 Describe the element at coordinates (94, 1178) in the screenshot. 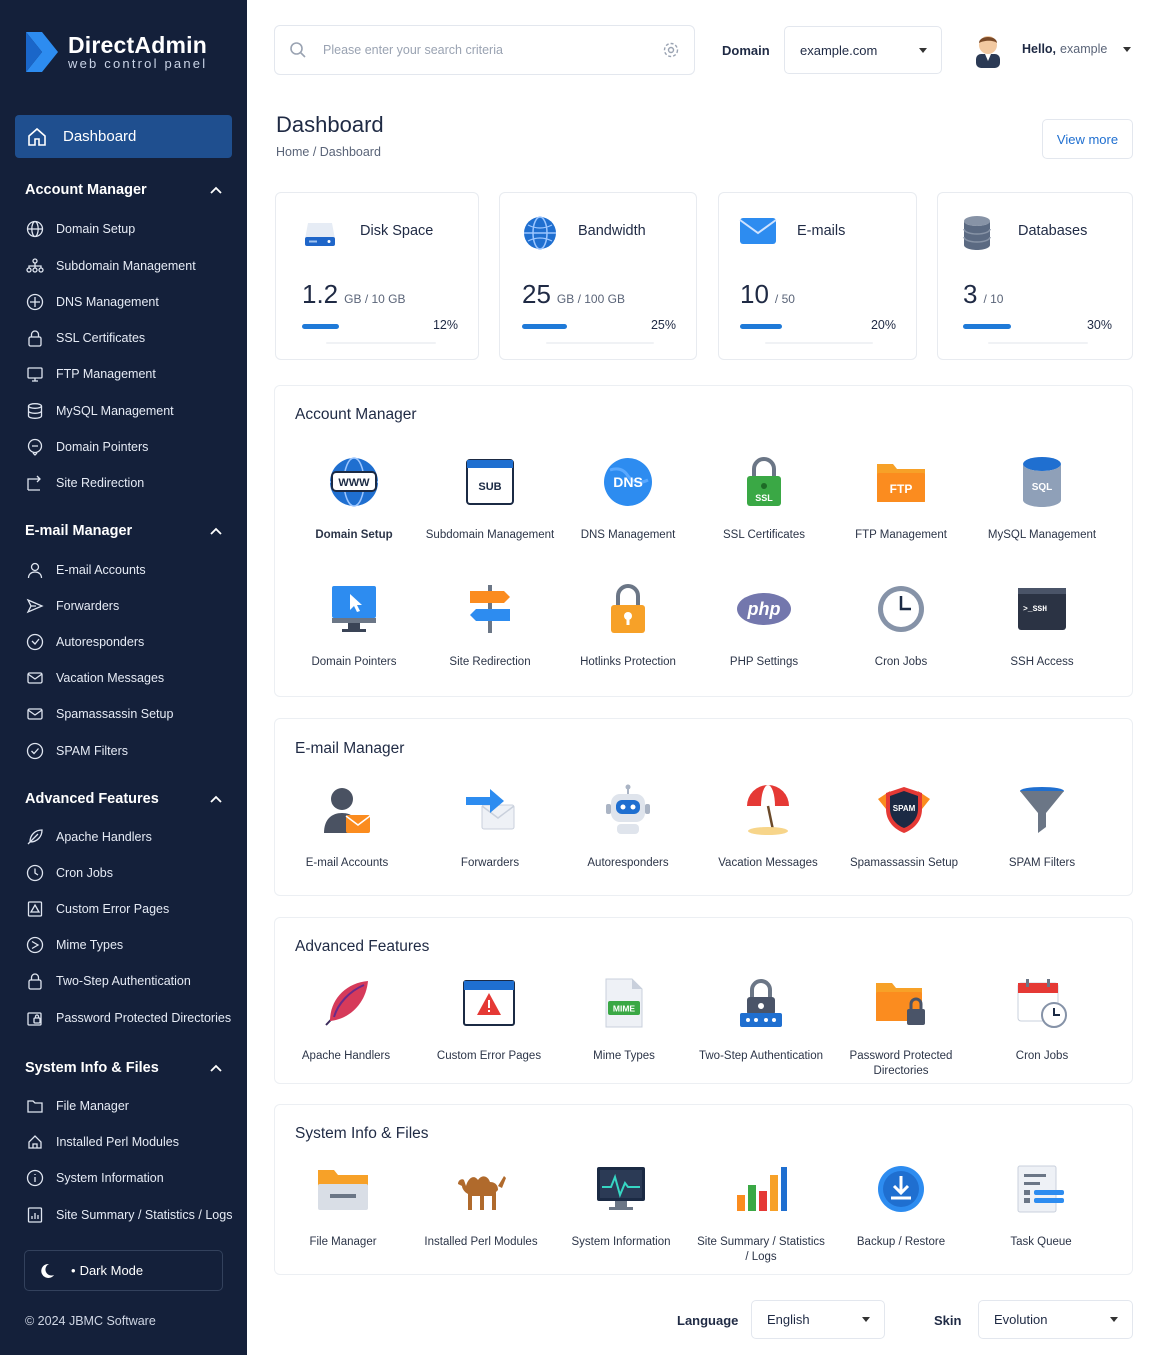

I see `sidebar-item-system-information: System Information` at that location.